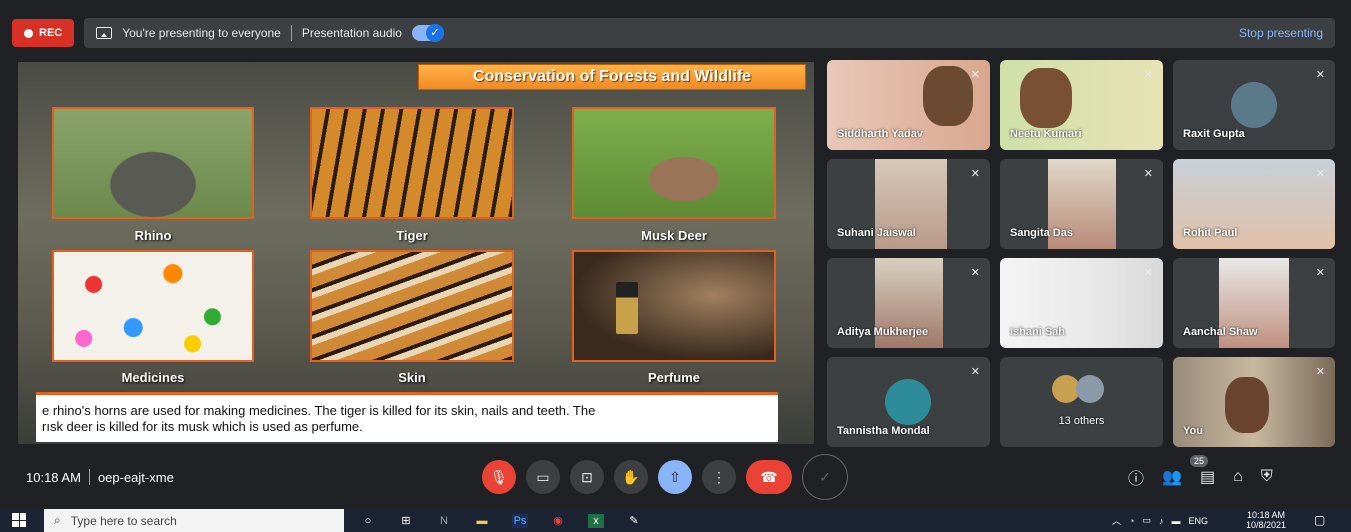 Image resolution: width=1351 pixels, height=532 pixels. Describe the element at coordinates (444, 521) in the screenshot. I see `onenote-icon: N` at that location.